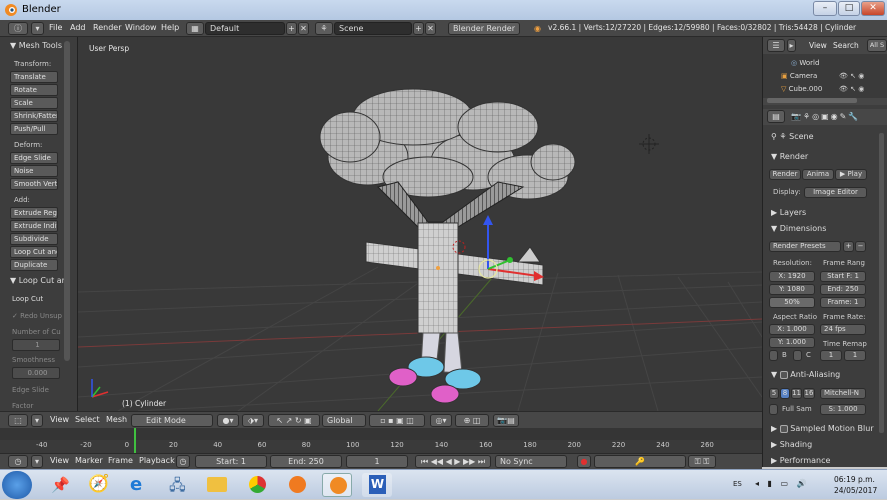 The image size is (887, 500). What do you see at coordinates (34, 239) in the screenshot?
I see `subdivide-button: Subdivide` at bounding box center [34, 239].